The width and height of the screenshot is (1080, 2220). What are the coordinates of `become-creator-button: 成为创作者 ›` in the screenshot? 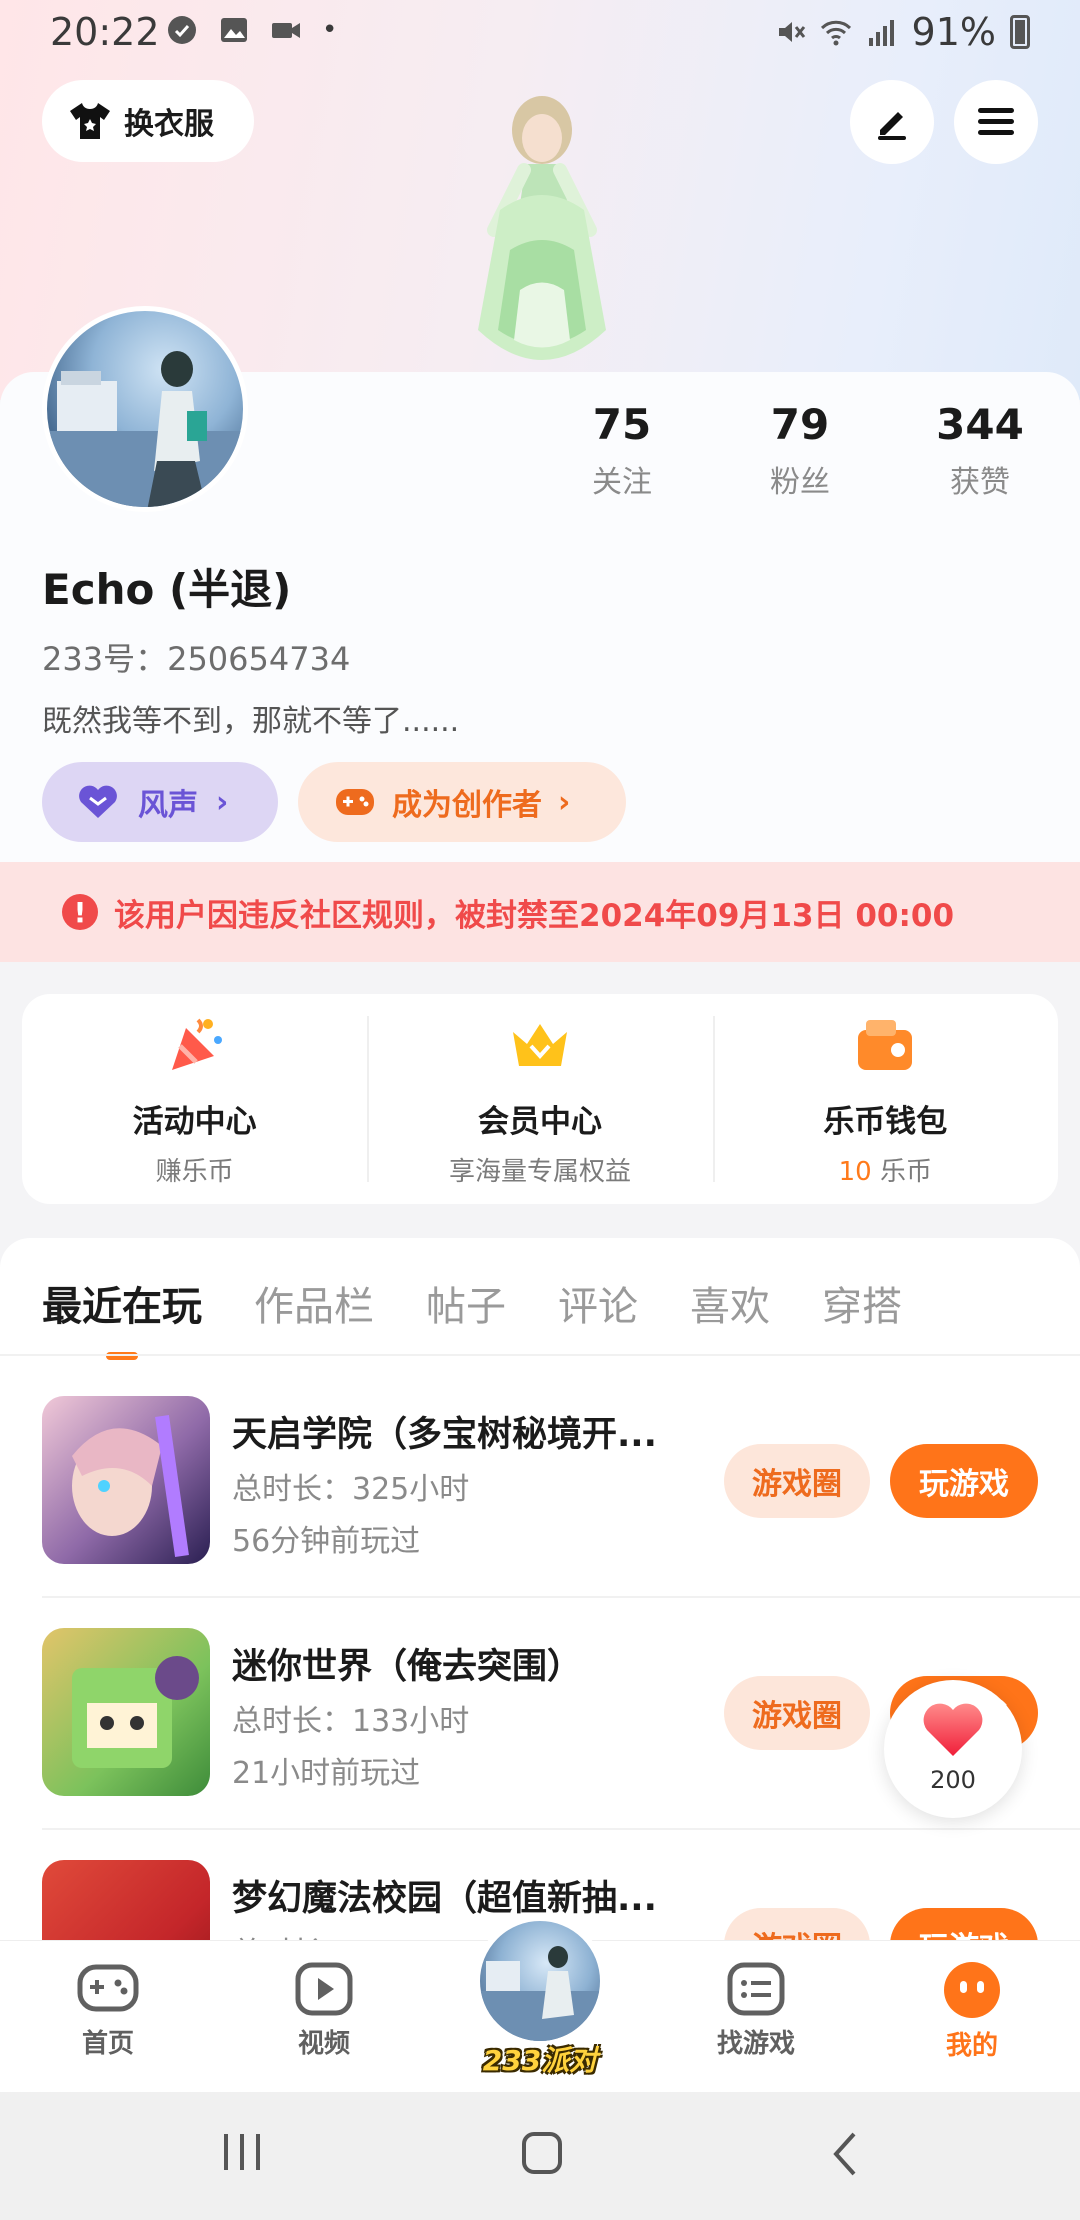 It's located at (462, 802).